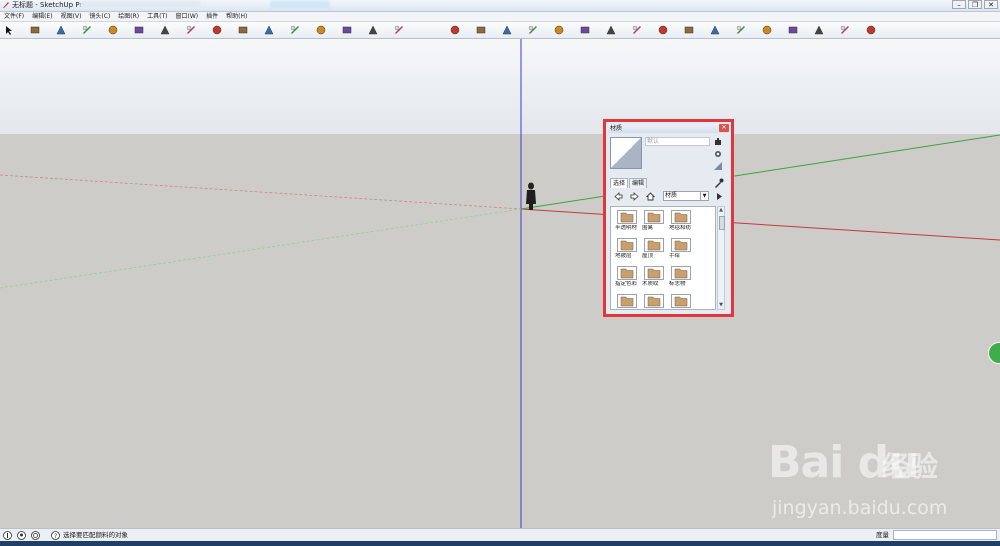 The image size is (1000, 546). Describe the element at coordinates (157, 16) in the screenshot. I see `menu-tools: 工具(T)` at that location.